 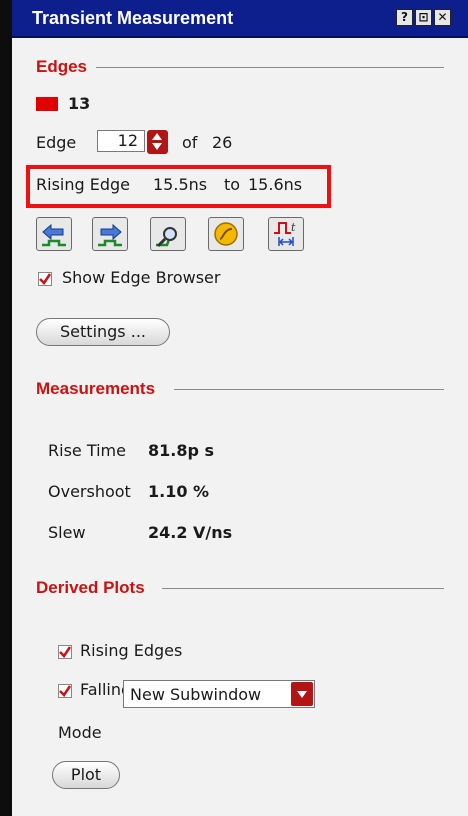 What do you see at coordinates (302, 694) in the screenshot?
I see `chevron-down-icon` at bounding box center [302, 694].